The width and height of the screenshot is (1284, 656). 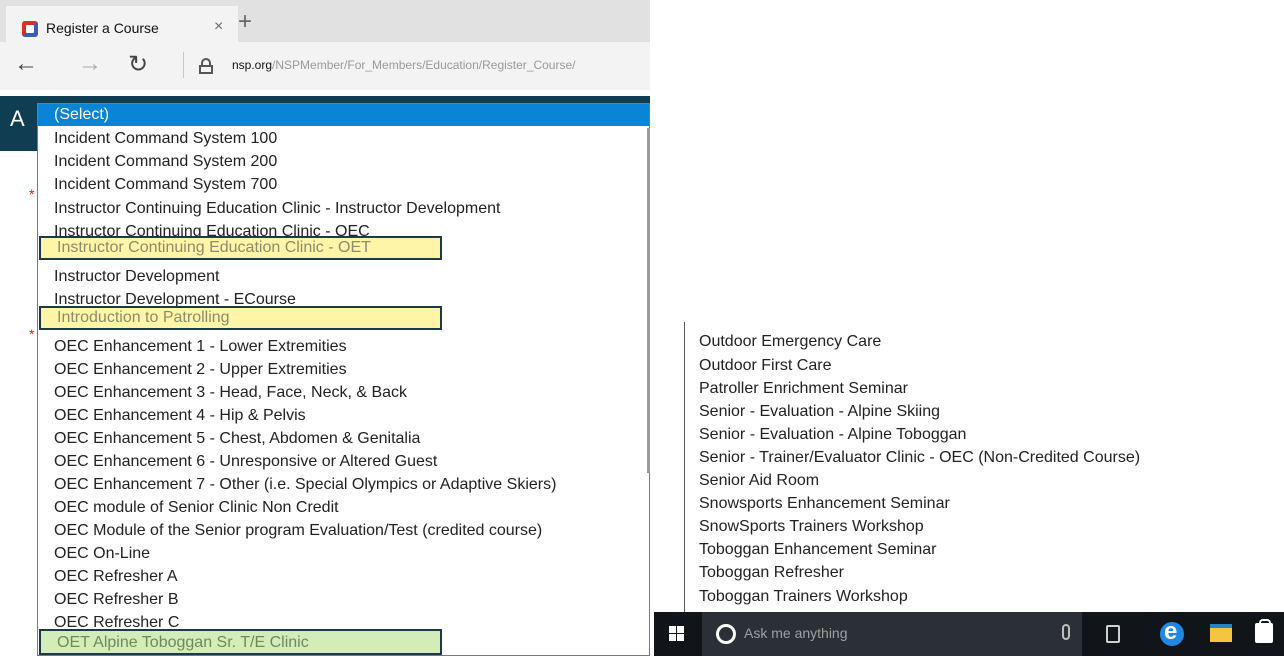 What do you see at coordinates (343, 508) in the screenshot?
I see `dropdown-option: OEC module of Senior Clinic Non Credit` at bounding box center [343, 508].